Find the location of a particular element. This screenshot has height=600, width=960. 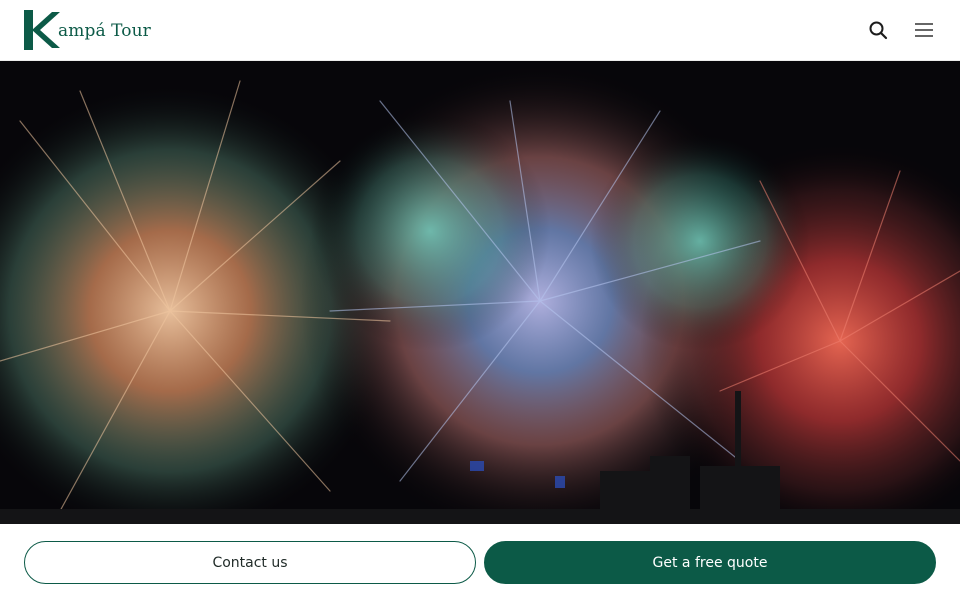

search-icon is located at coordinates (878, 30).